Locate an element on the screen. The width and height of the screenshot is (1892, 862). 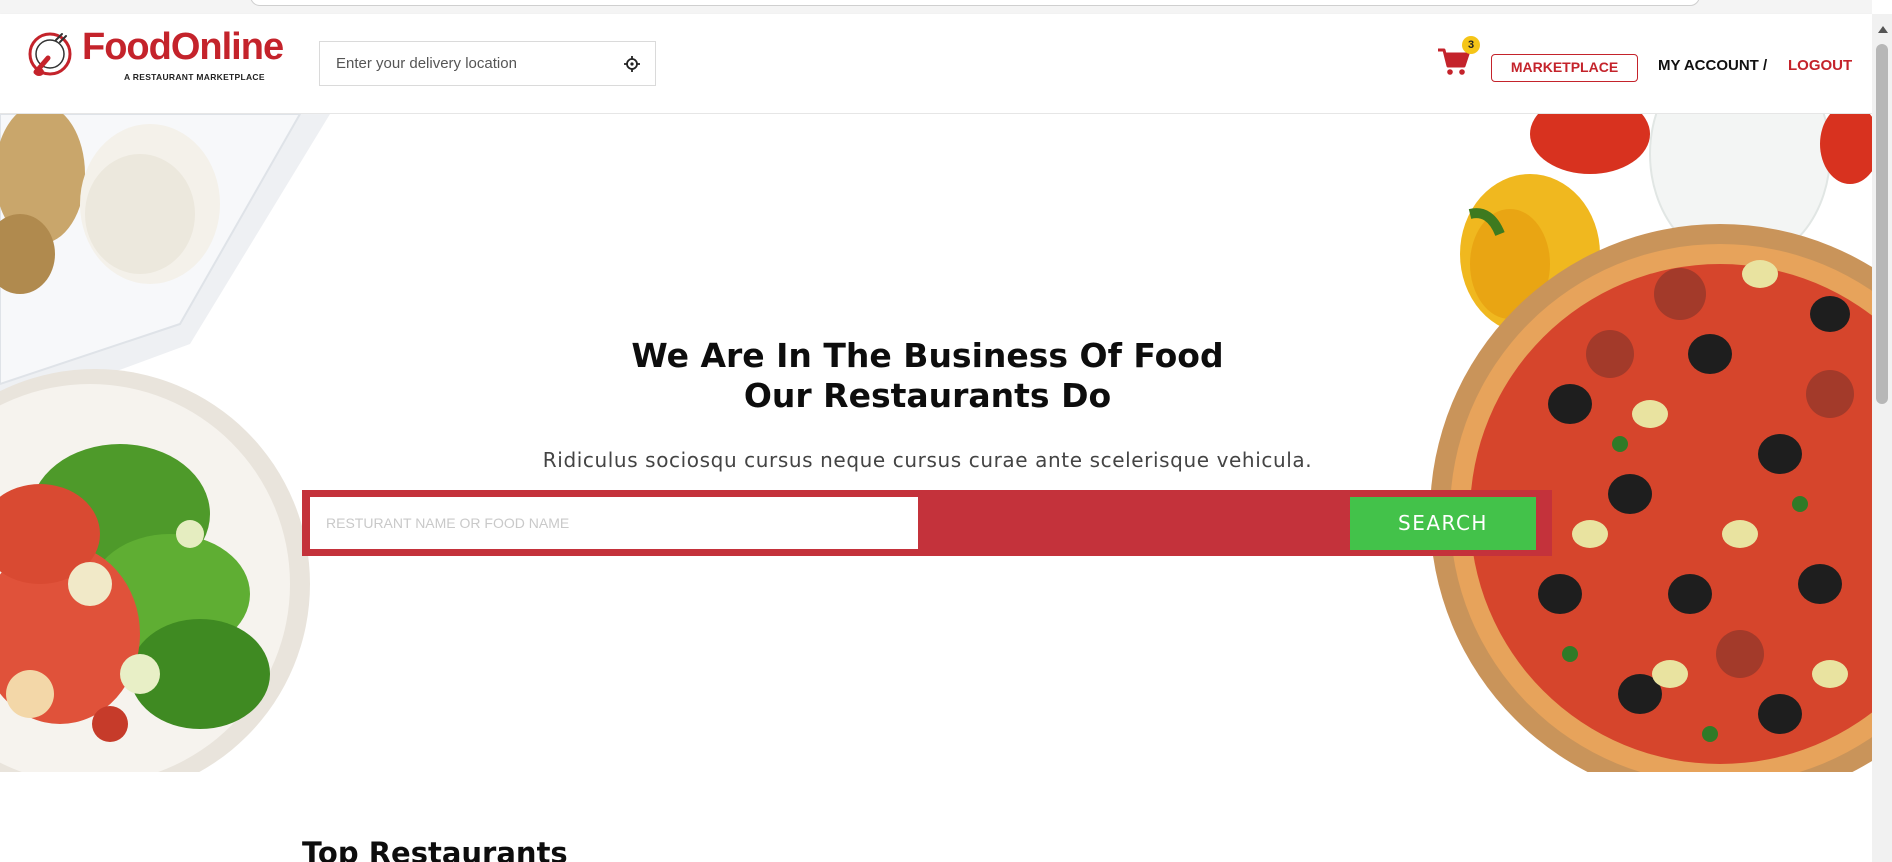
delivery-location-field is located at coordinates (487, 63).